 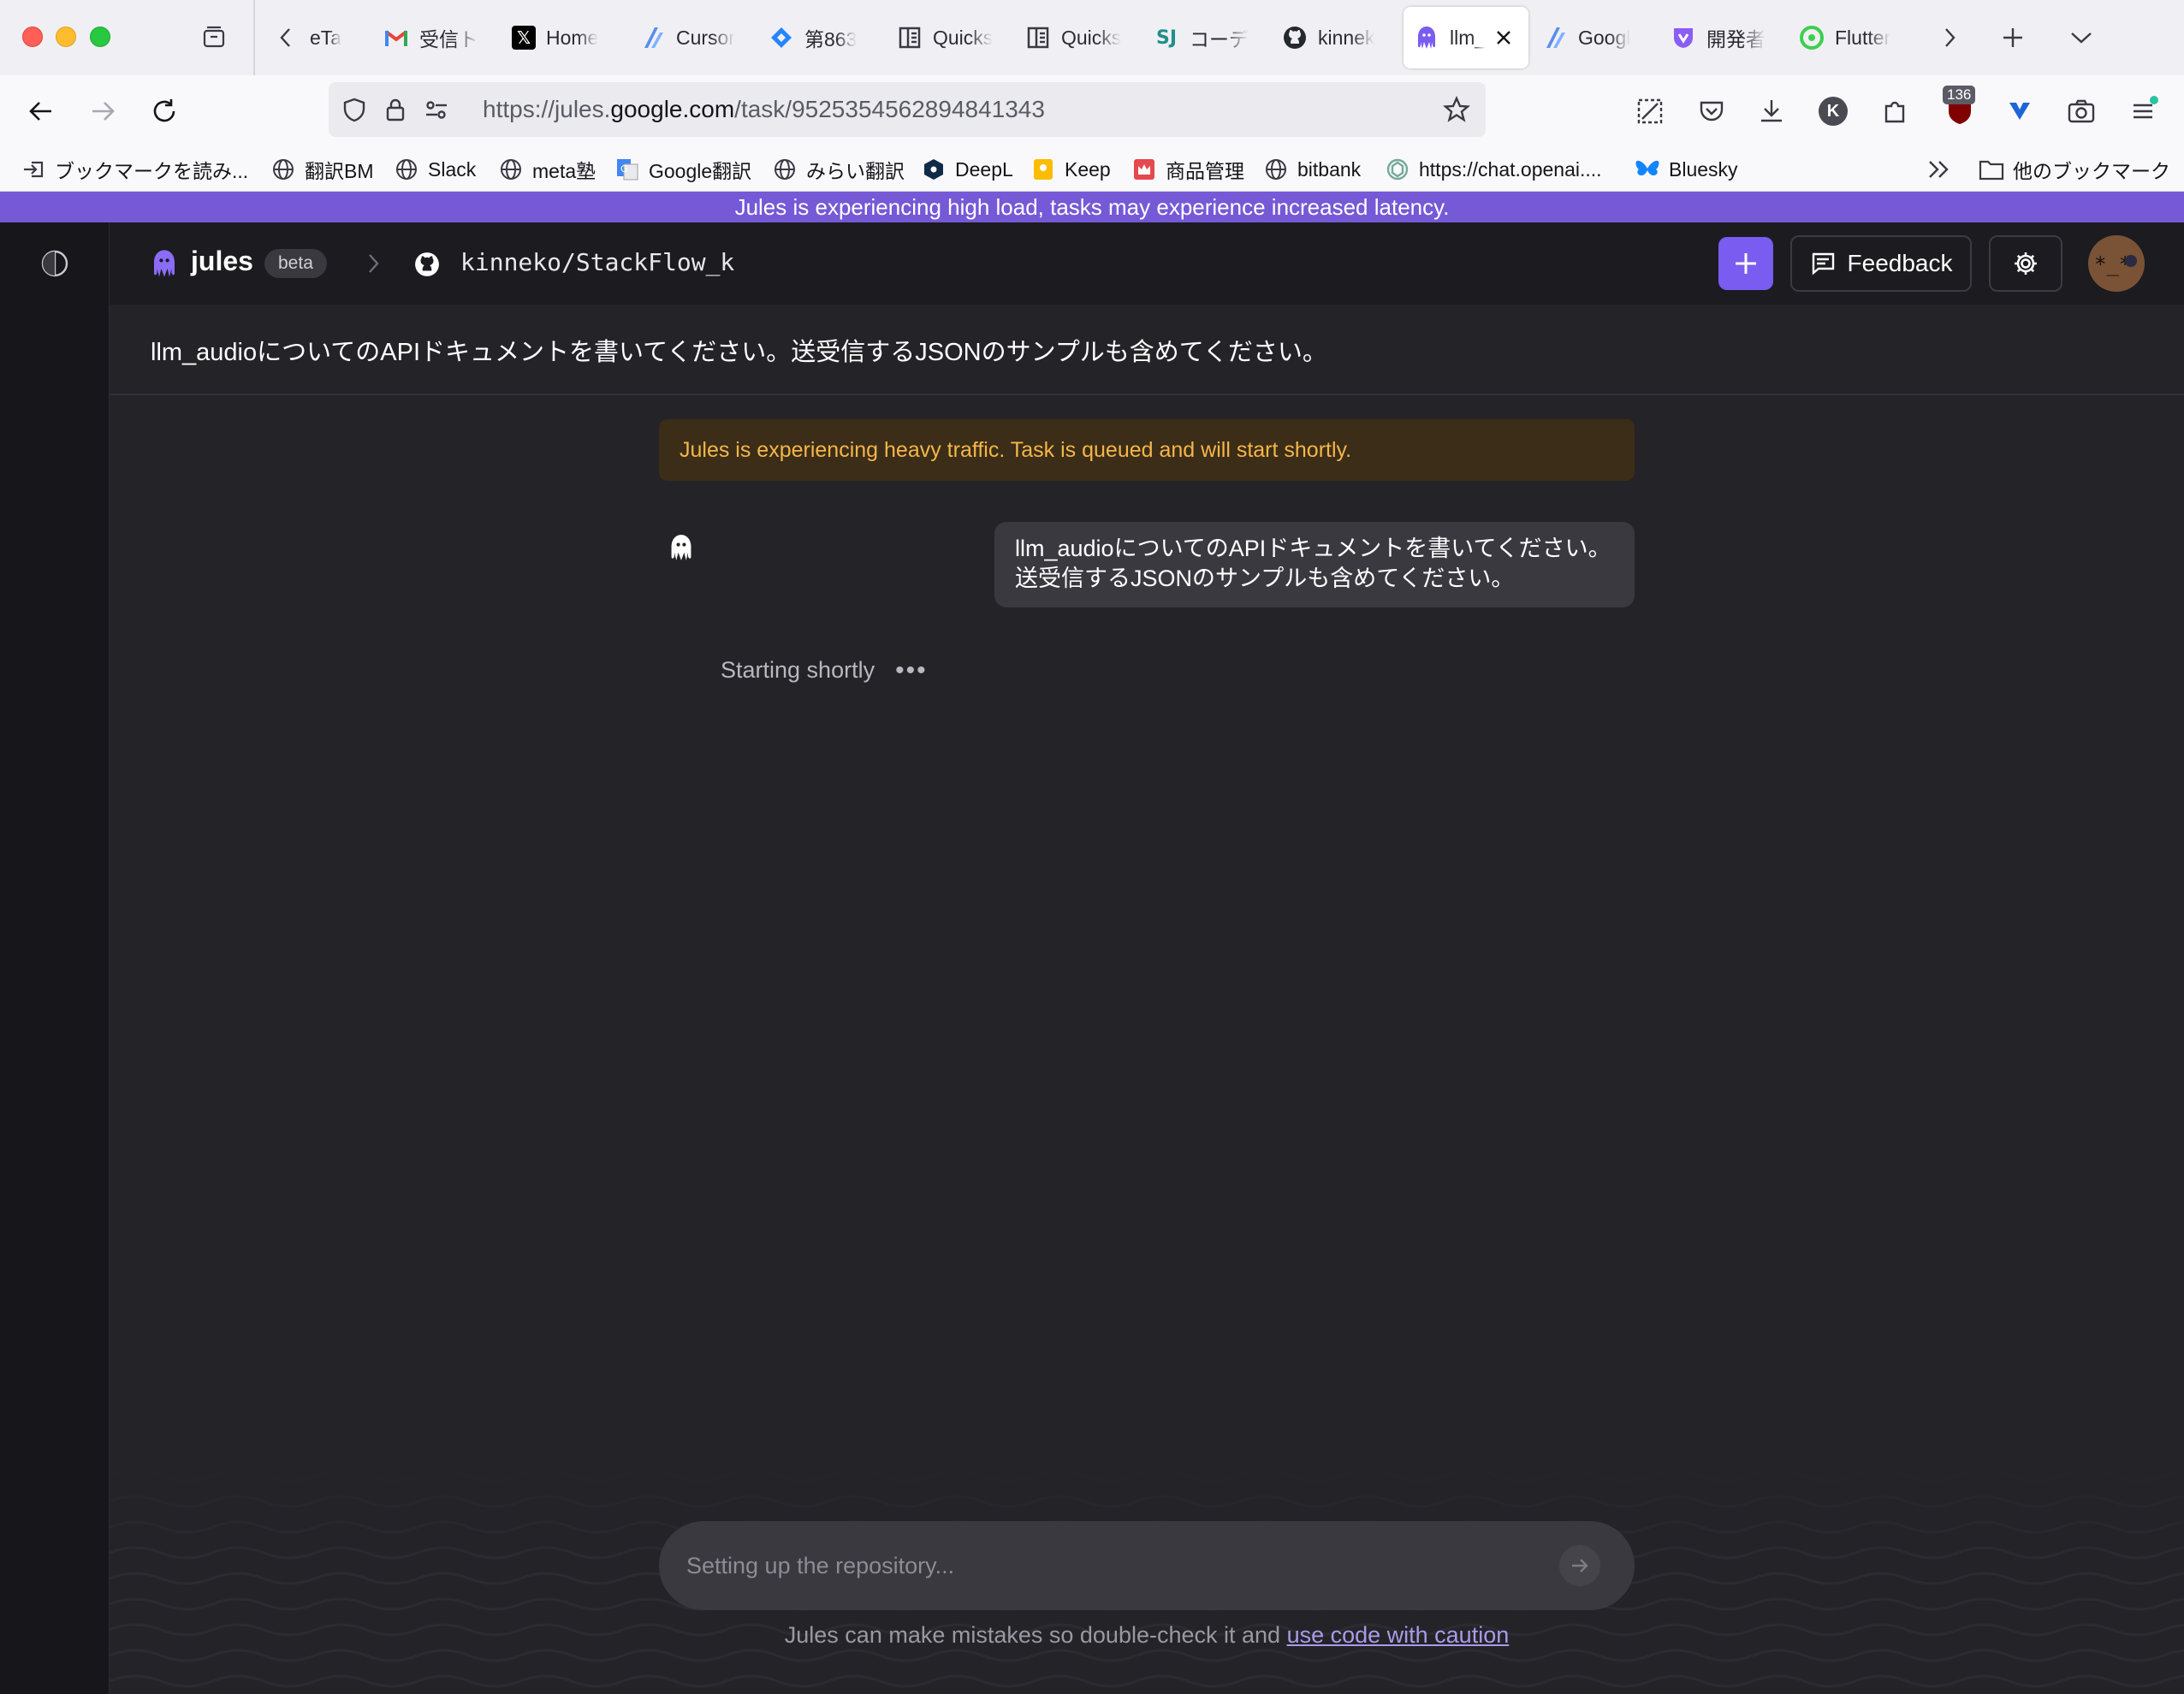 What do you see at coordinates (1187, 169) in the screenshot?
I see `bookmark-item: 商品管理` at bounding box center [1187, 169].